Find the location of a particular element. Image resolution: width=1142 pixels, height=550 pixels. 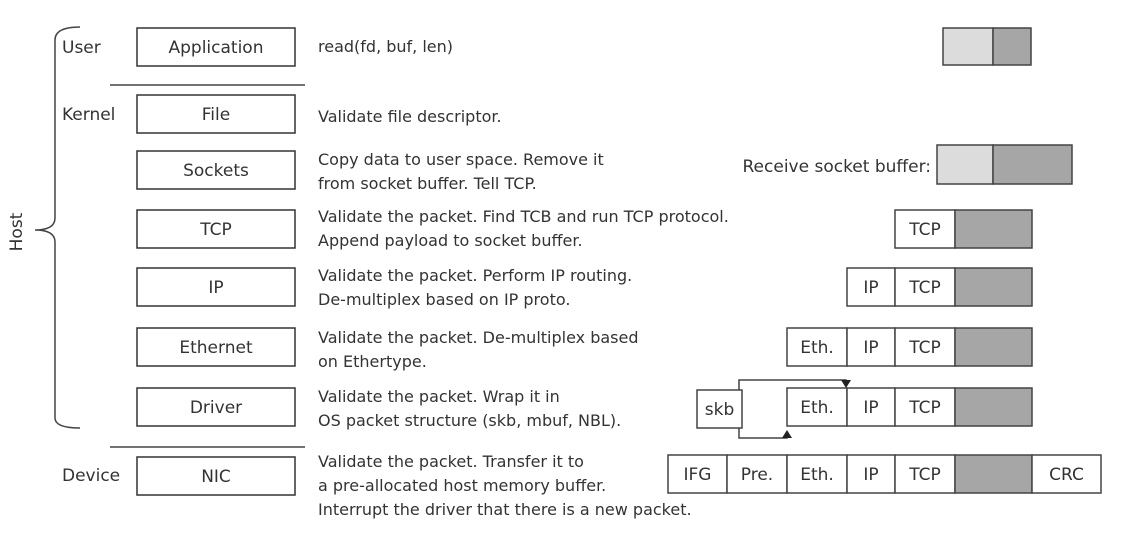

arrow-down-icon is located at coordinates (846, 384).